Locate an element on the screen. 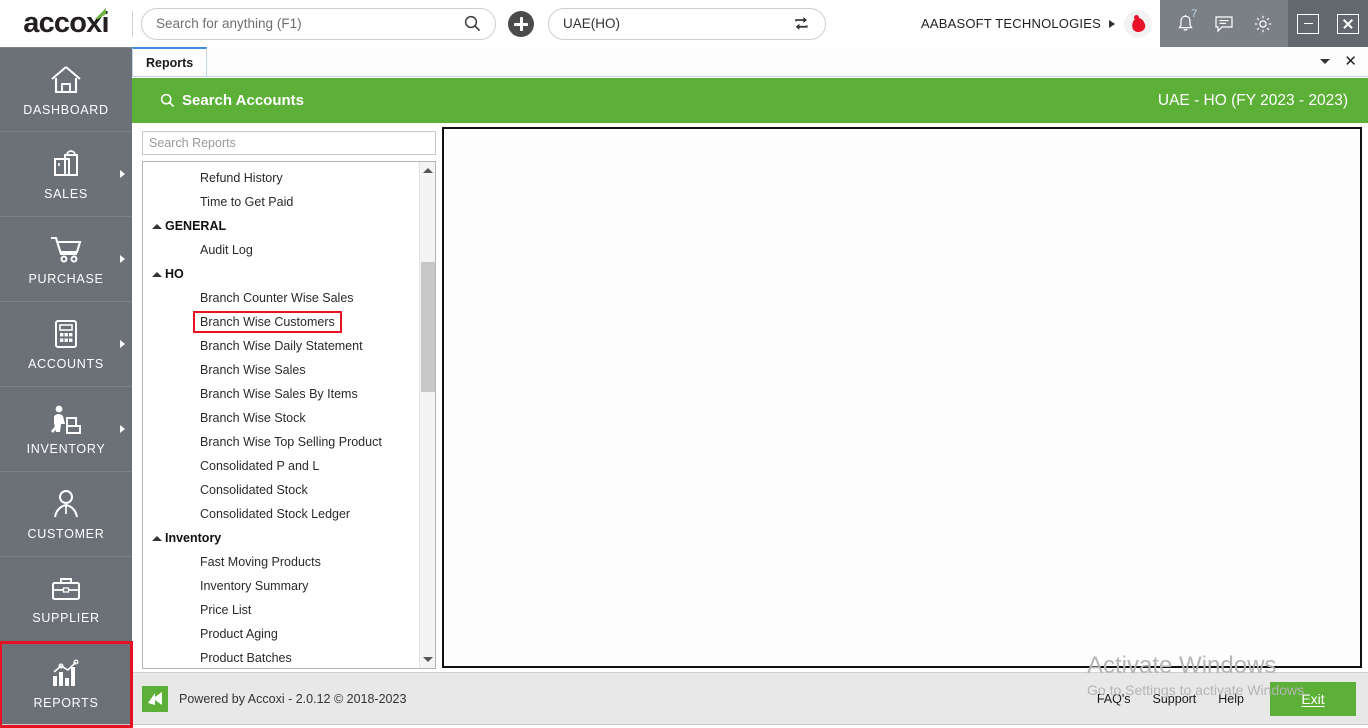 This screenshot has width=1368, height=728. reports-list-item: Product Batches is located at coordinates (281, 657).